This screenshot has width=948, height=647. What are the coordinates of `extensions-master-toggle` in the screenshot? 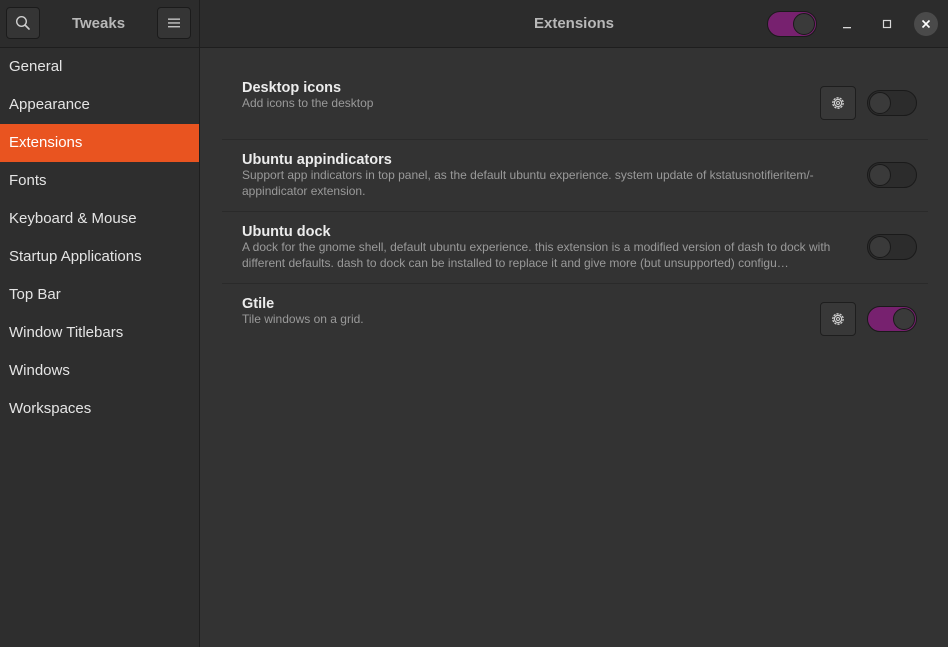 It's located at (792, 24).